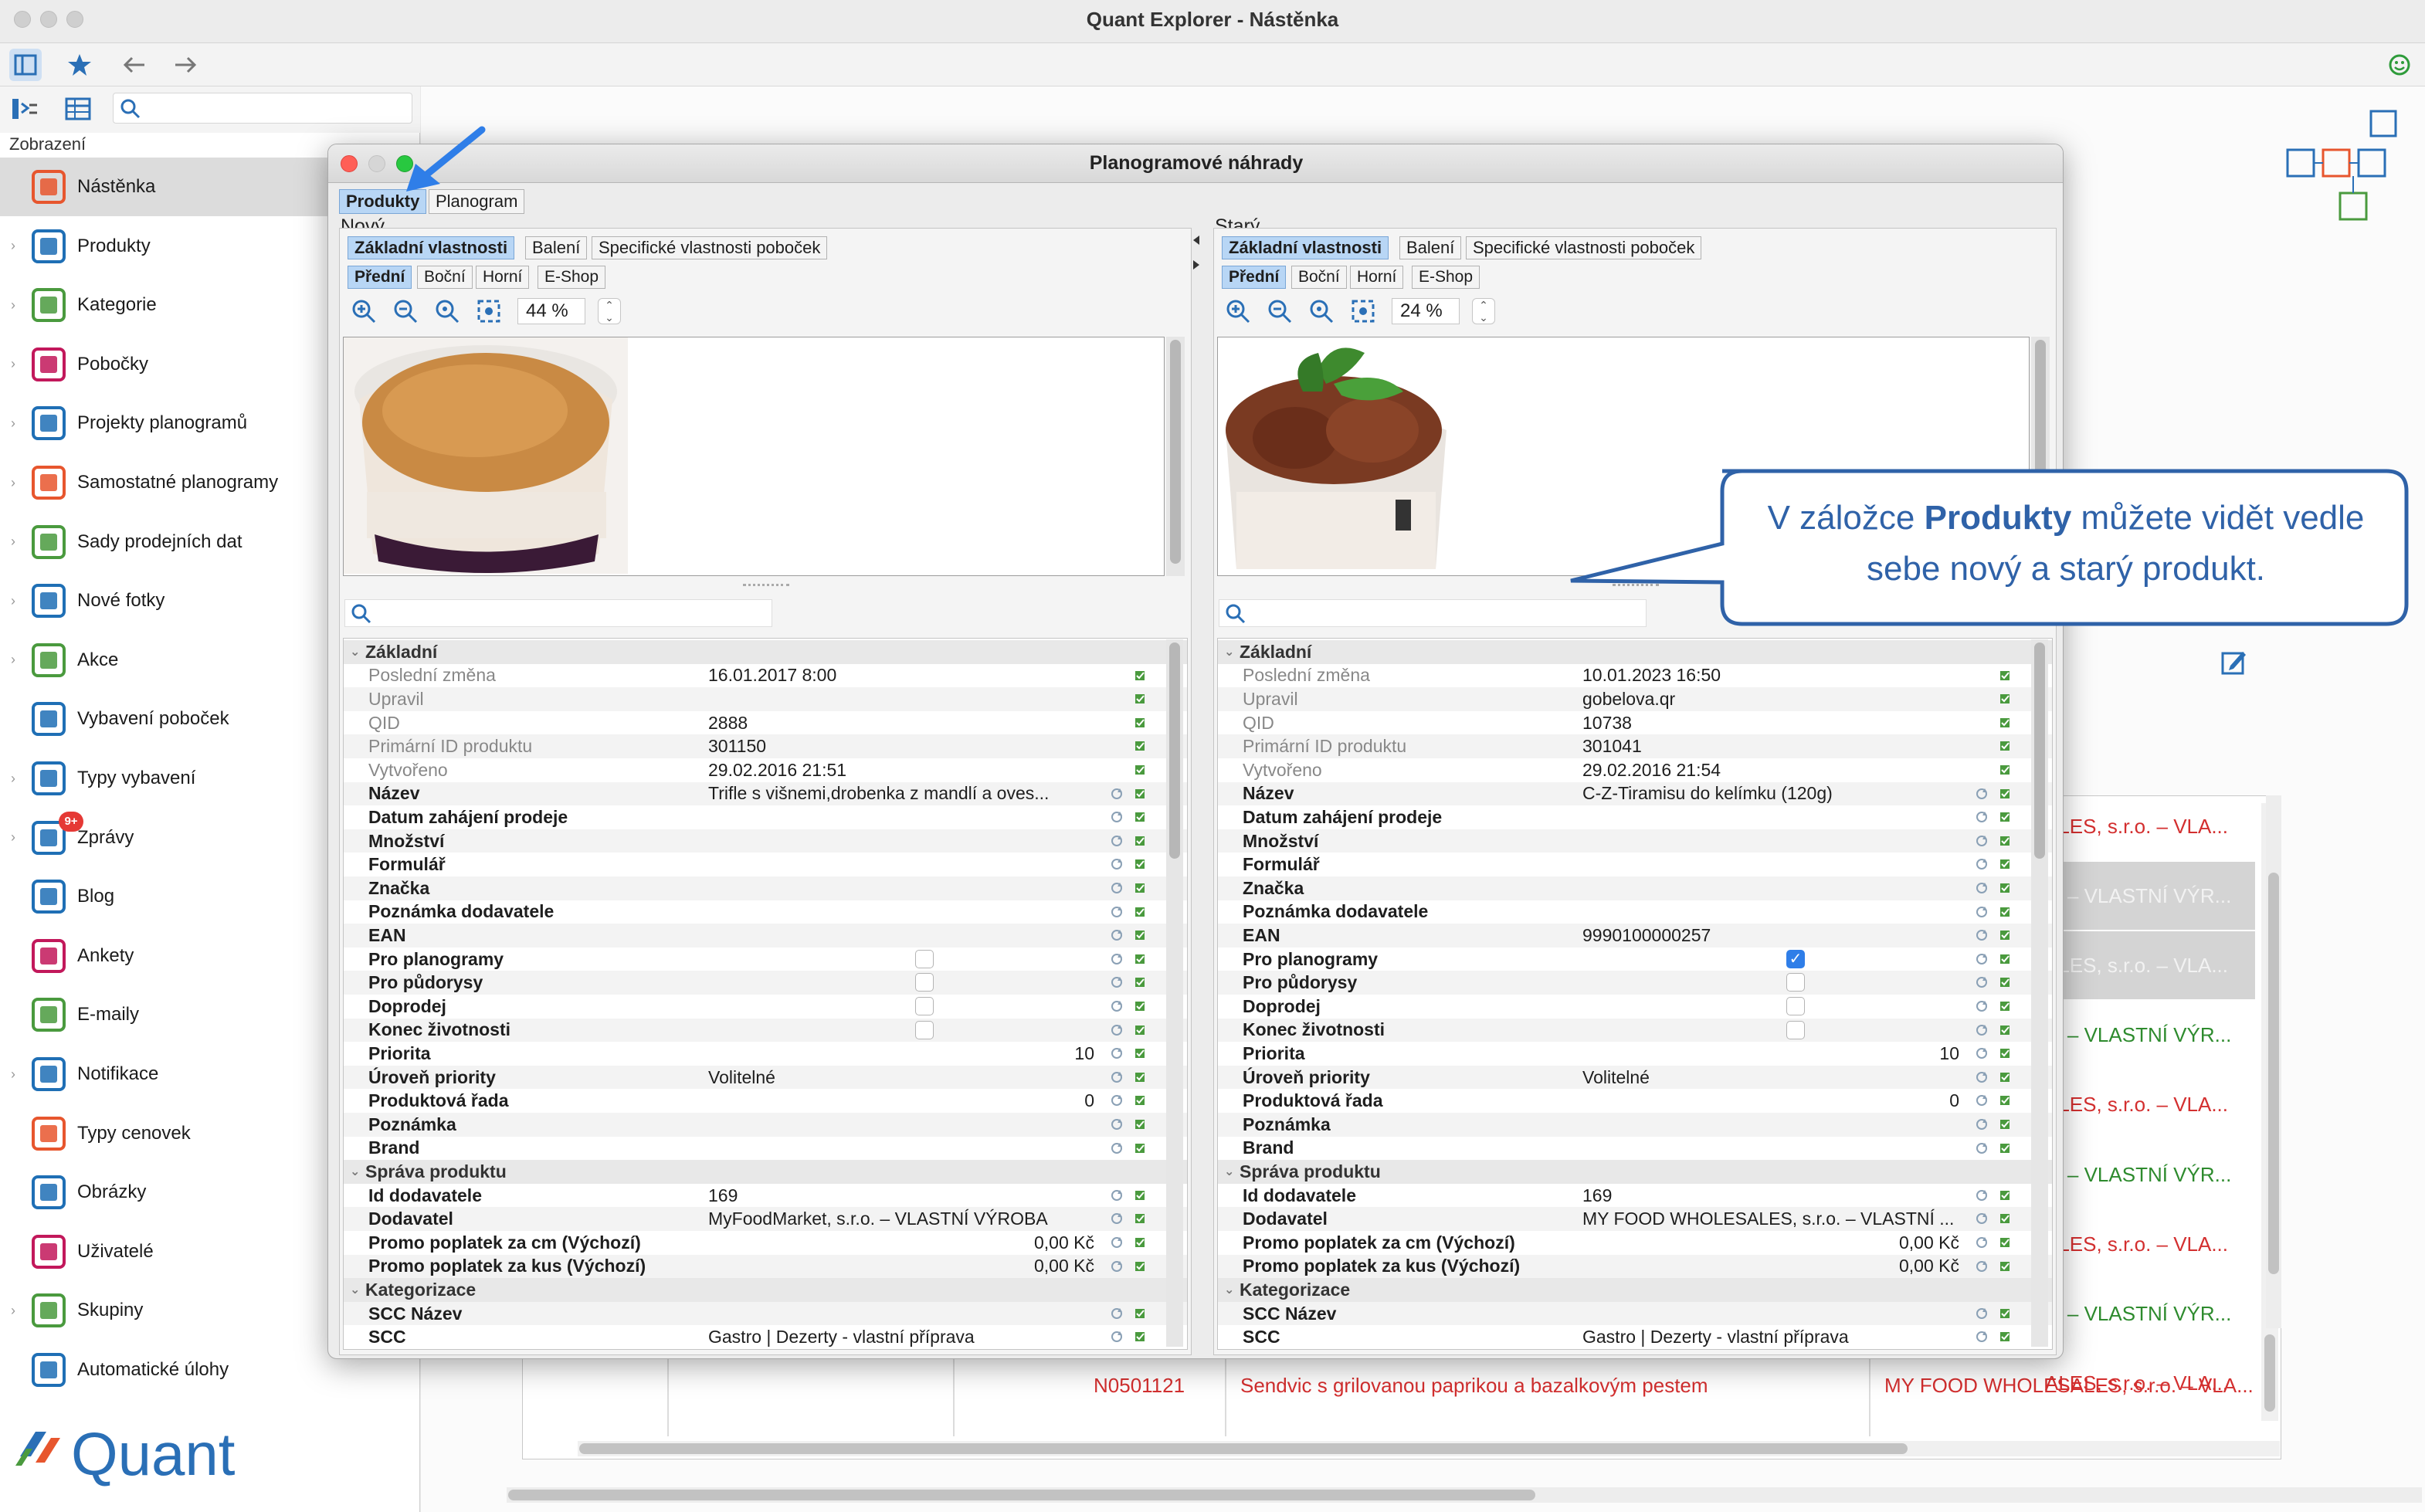  Describe the element at coordinates (1612, 746) in the screenshot. I see `property-value: 301041` at that location.